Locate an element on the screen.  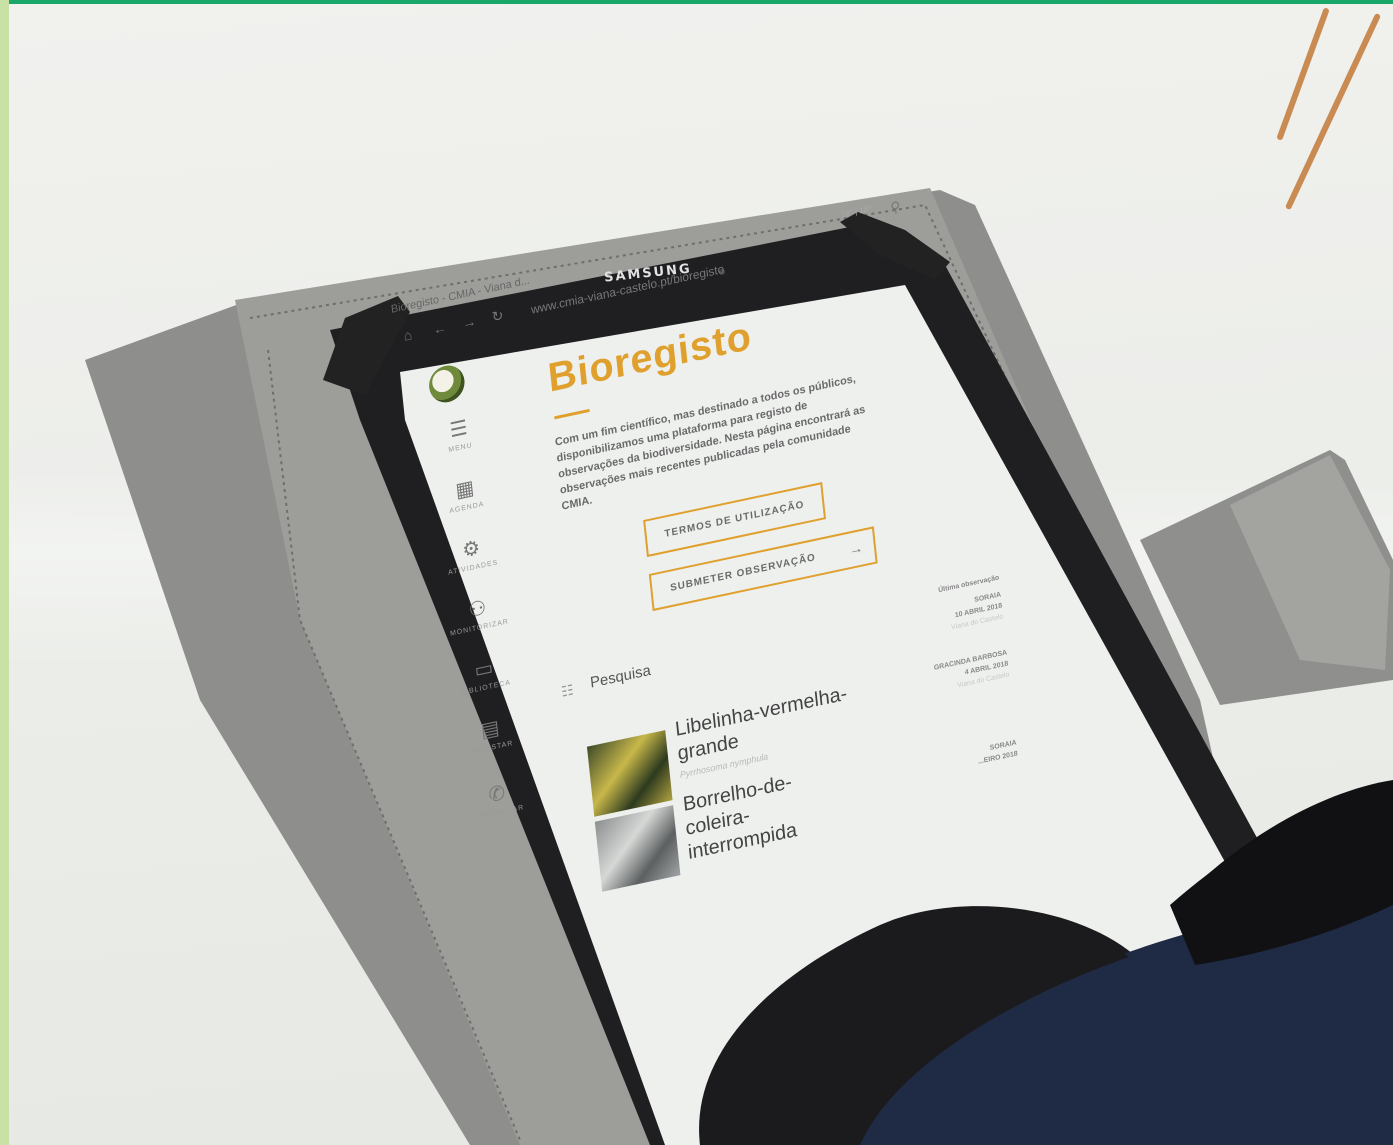
filter-icon: ☷ is located at coordinates (567, 691).